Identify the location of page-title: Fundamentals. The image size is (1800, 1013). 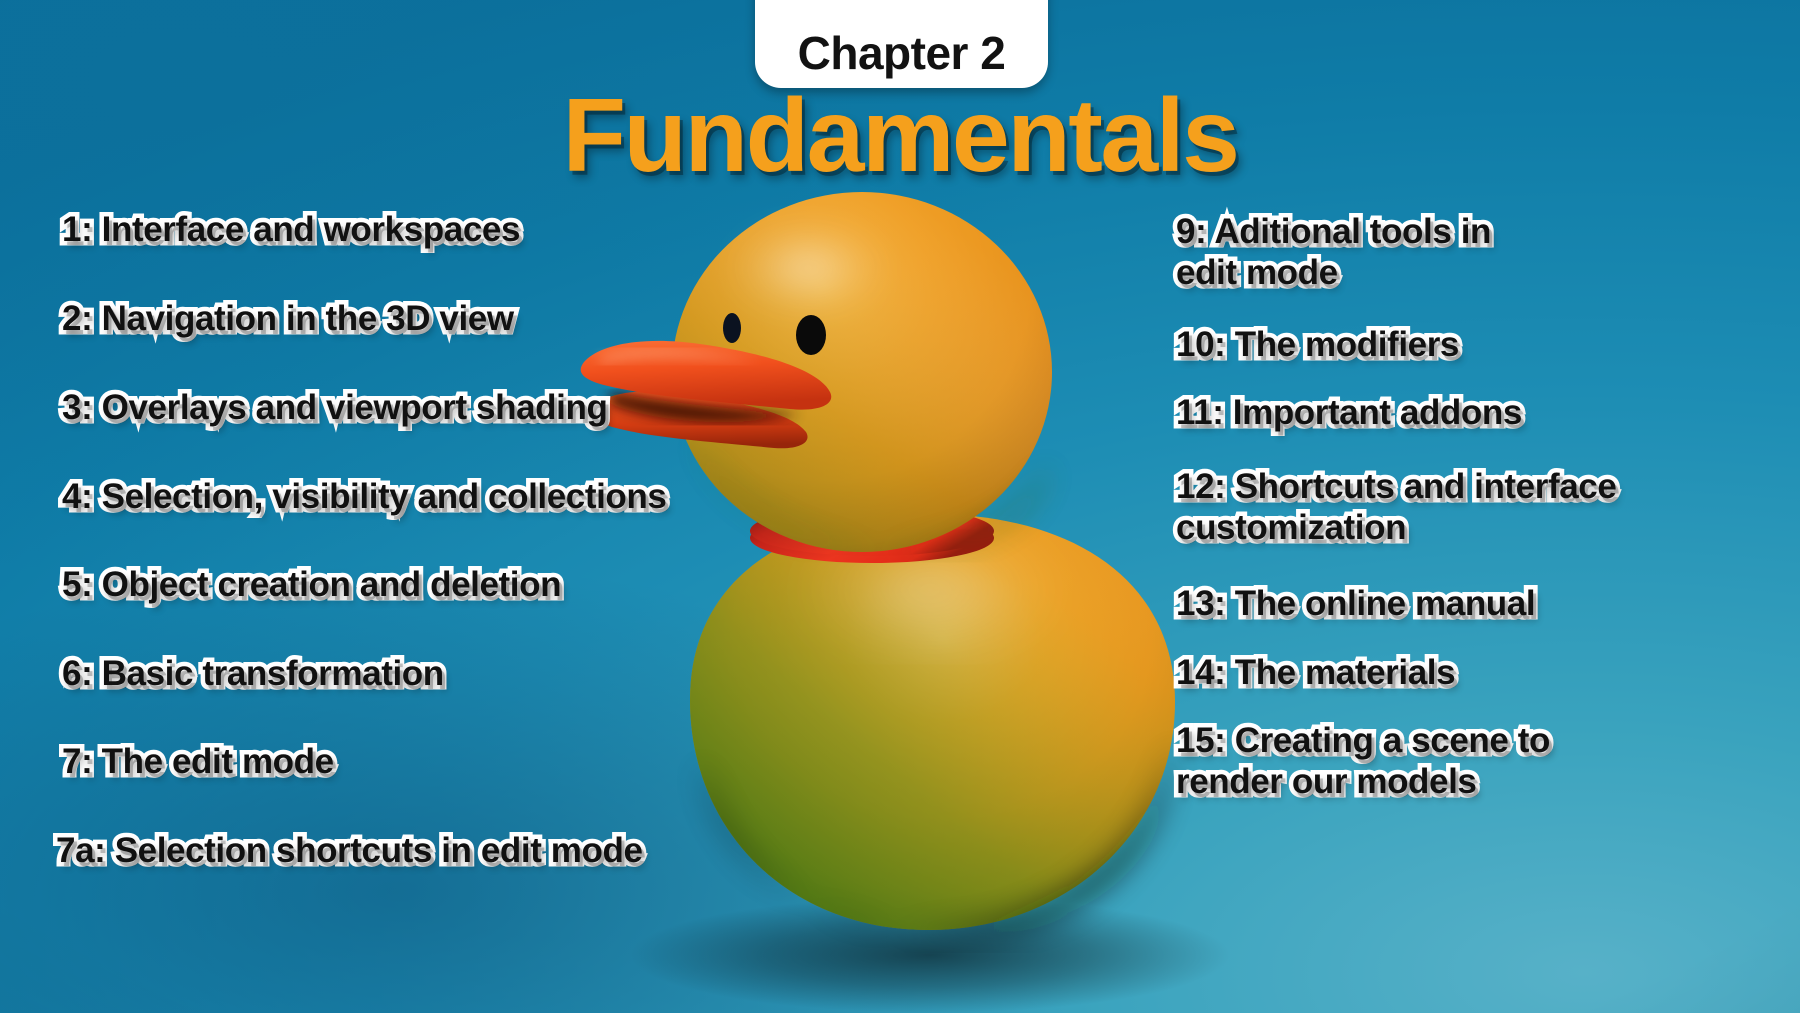
(901, 136).